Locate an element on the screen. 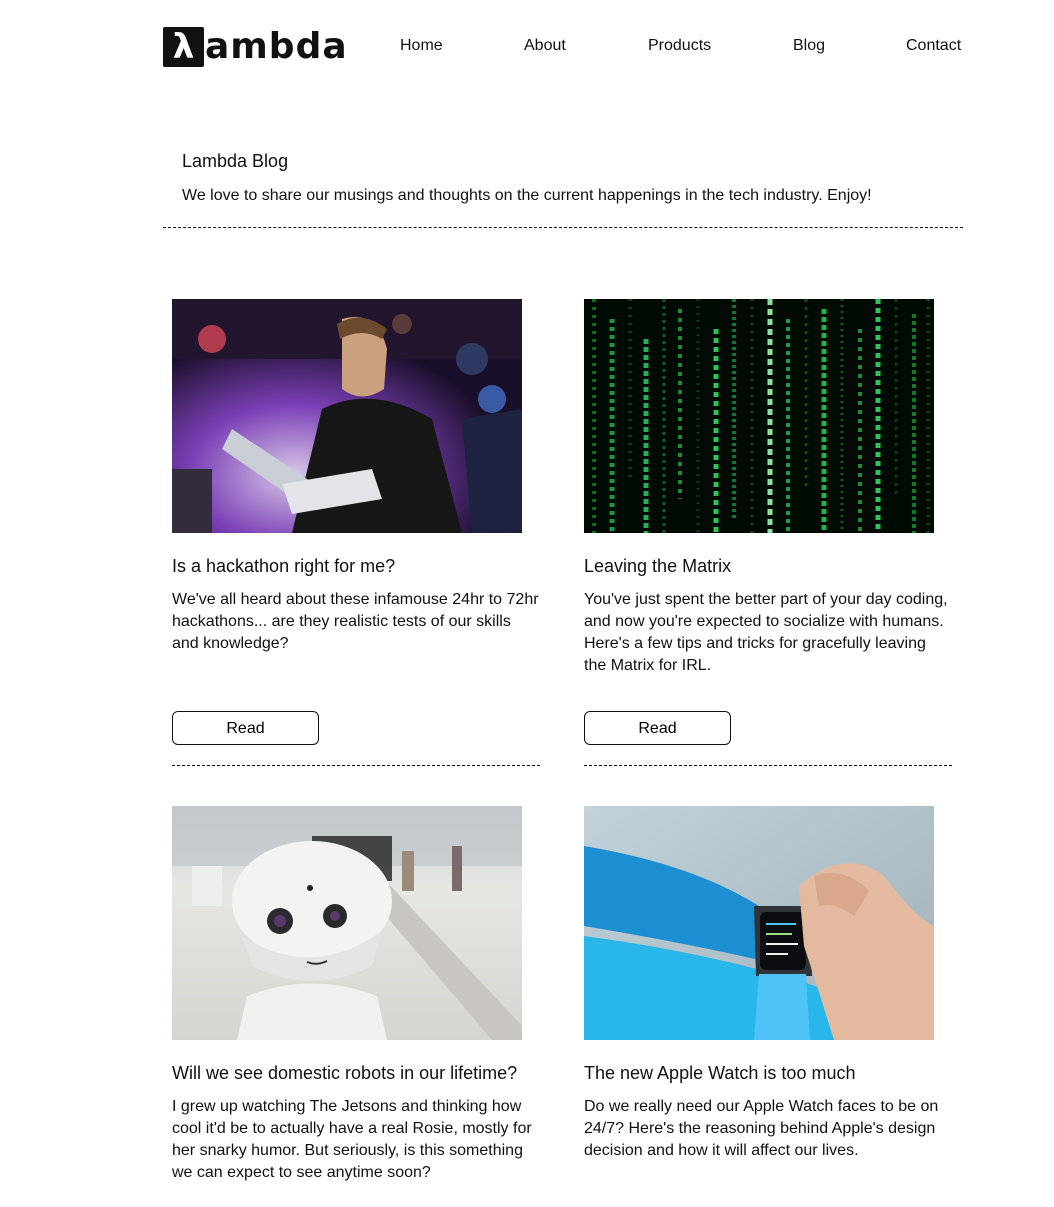  nav-home-link: Home is located at coordinates (421, 46).